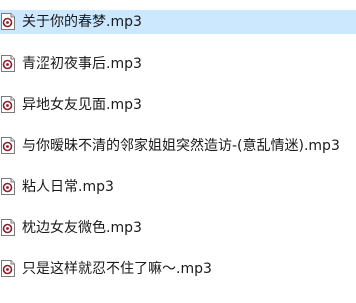  I want to click on file-item: 只是这样就忍不住了嘛～.mp3, so click(178, 269).